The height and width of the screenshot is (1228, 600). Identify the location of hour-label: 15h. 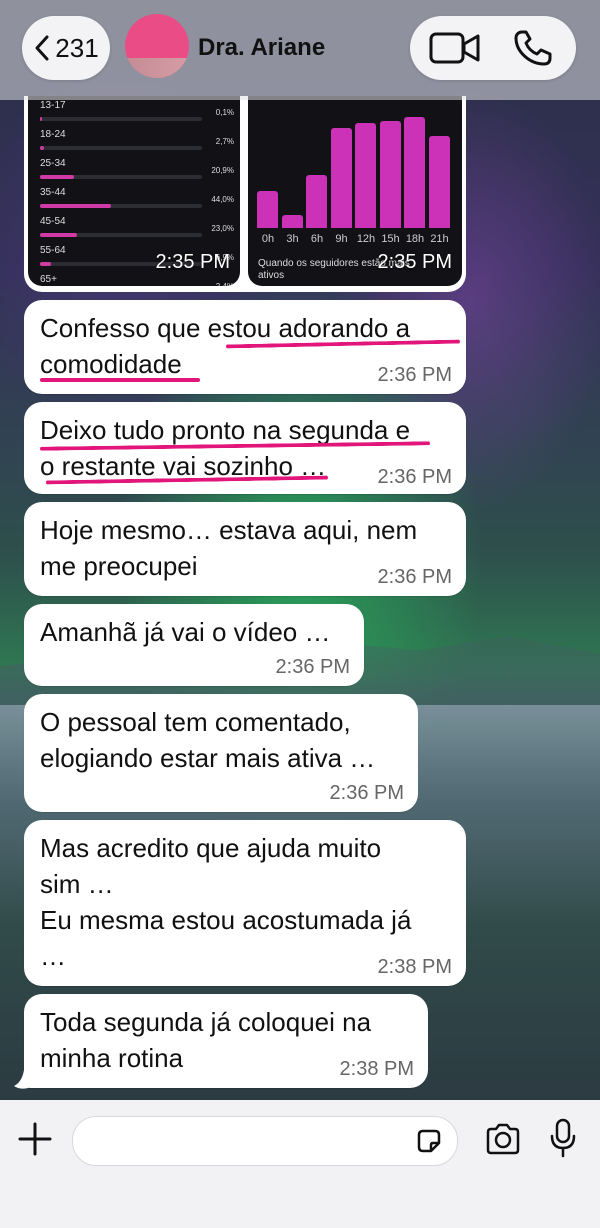
(390, 239).